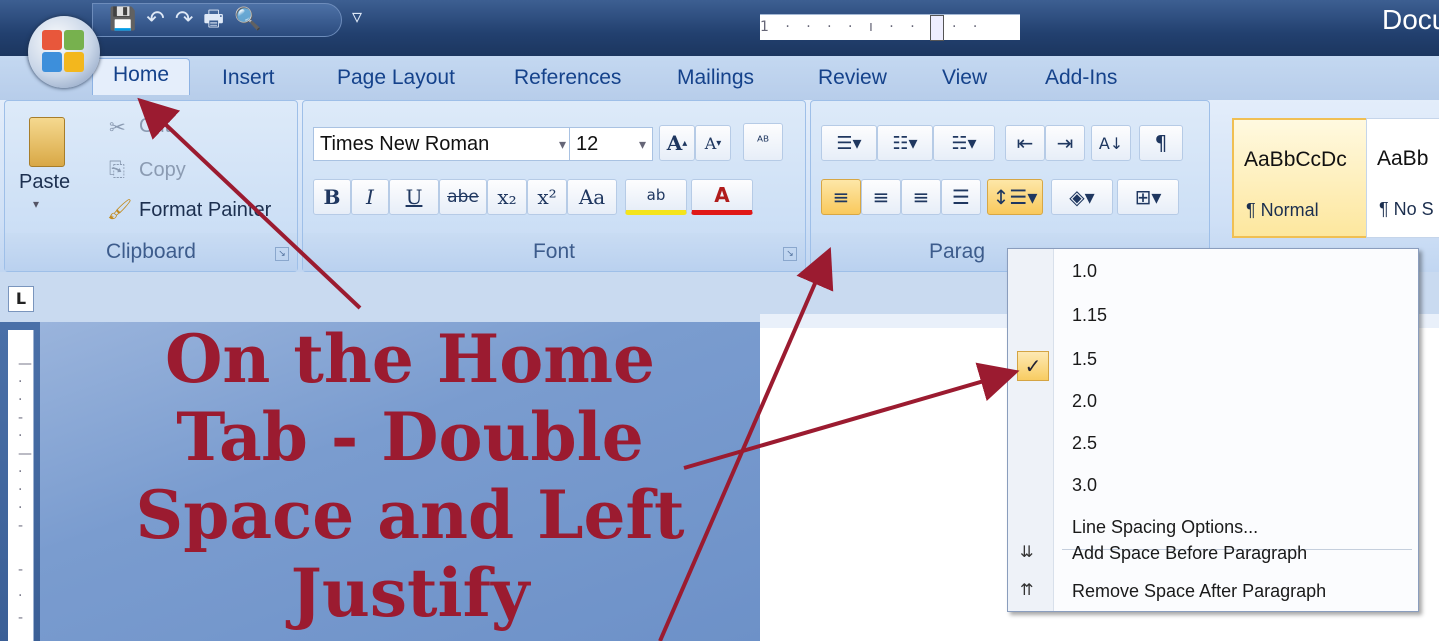 The height and width of the screenshot is (641, 1439). What do you see at coordinates (507, 197) in the screenshot?
I see `subscript-button: x₂` at bounding box center [507, 197].